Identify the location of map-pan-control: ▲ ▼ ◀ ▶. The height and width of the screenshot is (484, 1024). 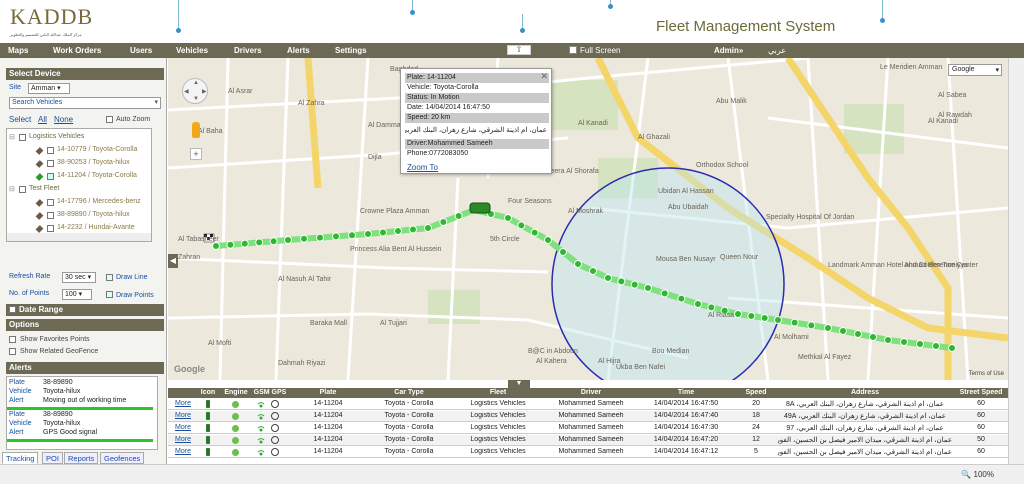
(195, 91).